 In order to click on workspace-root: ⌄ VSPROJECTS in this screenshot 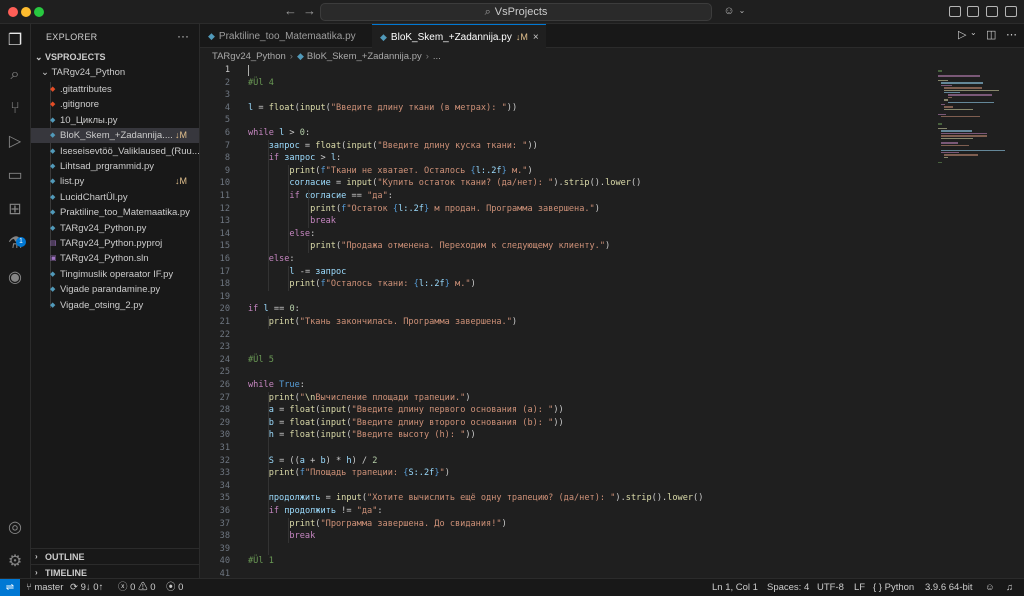, I will do `click(70, 57)`.